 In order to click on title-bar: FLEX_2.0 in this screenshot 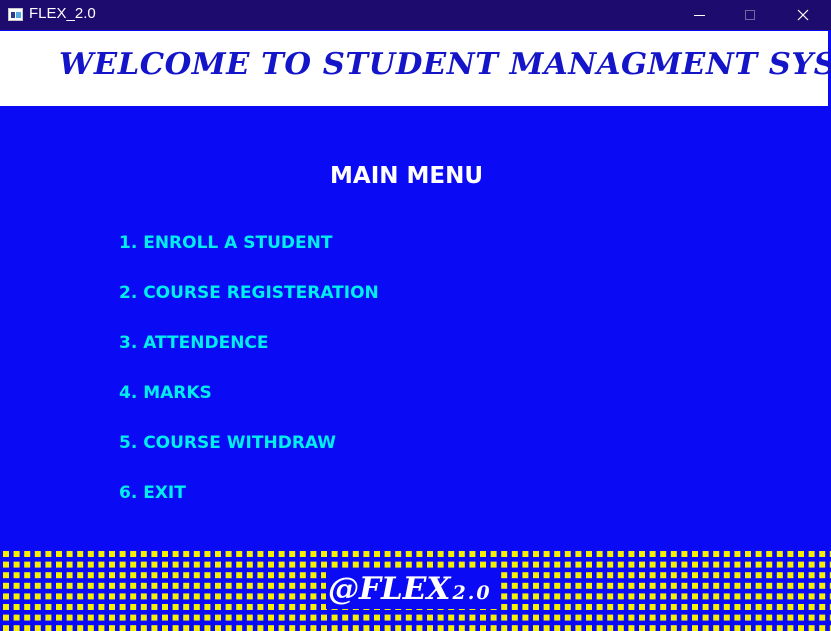, I will do `click(415, 15)`.